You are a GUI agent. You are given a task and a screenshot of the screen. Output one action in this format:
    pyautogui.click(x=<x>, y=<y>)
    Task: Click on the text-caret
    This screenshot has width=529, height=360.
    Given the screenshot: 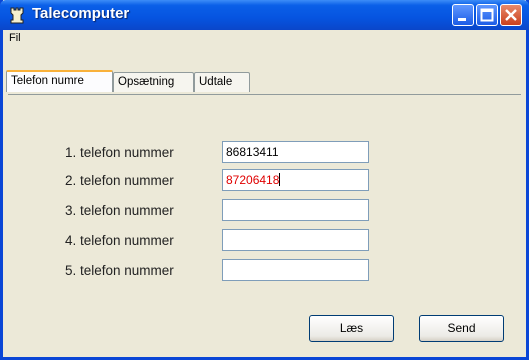 What is the action you would take?
    pyautogui.click(x=280, y=179)
    